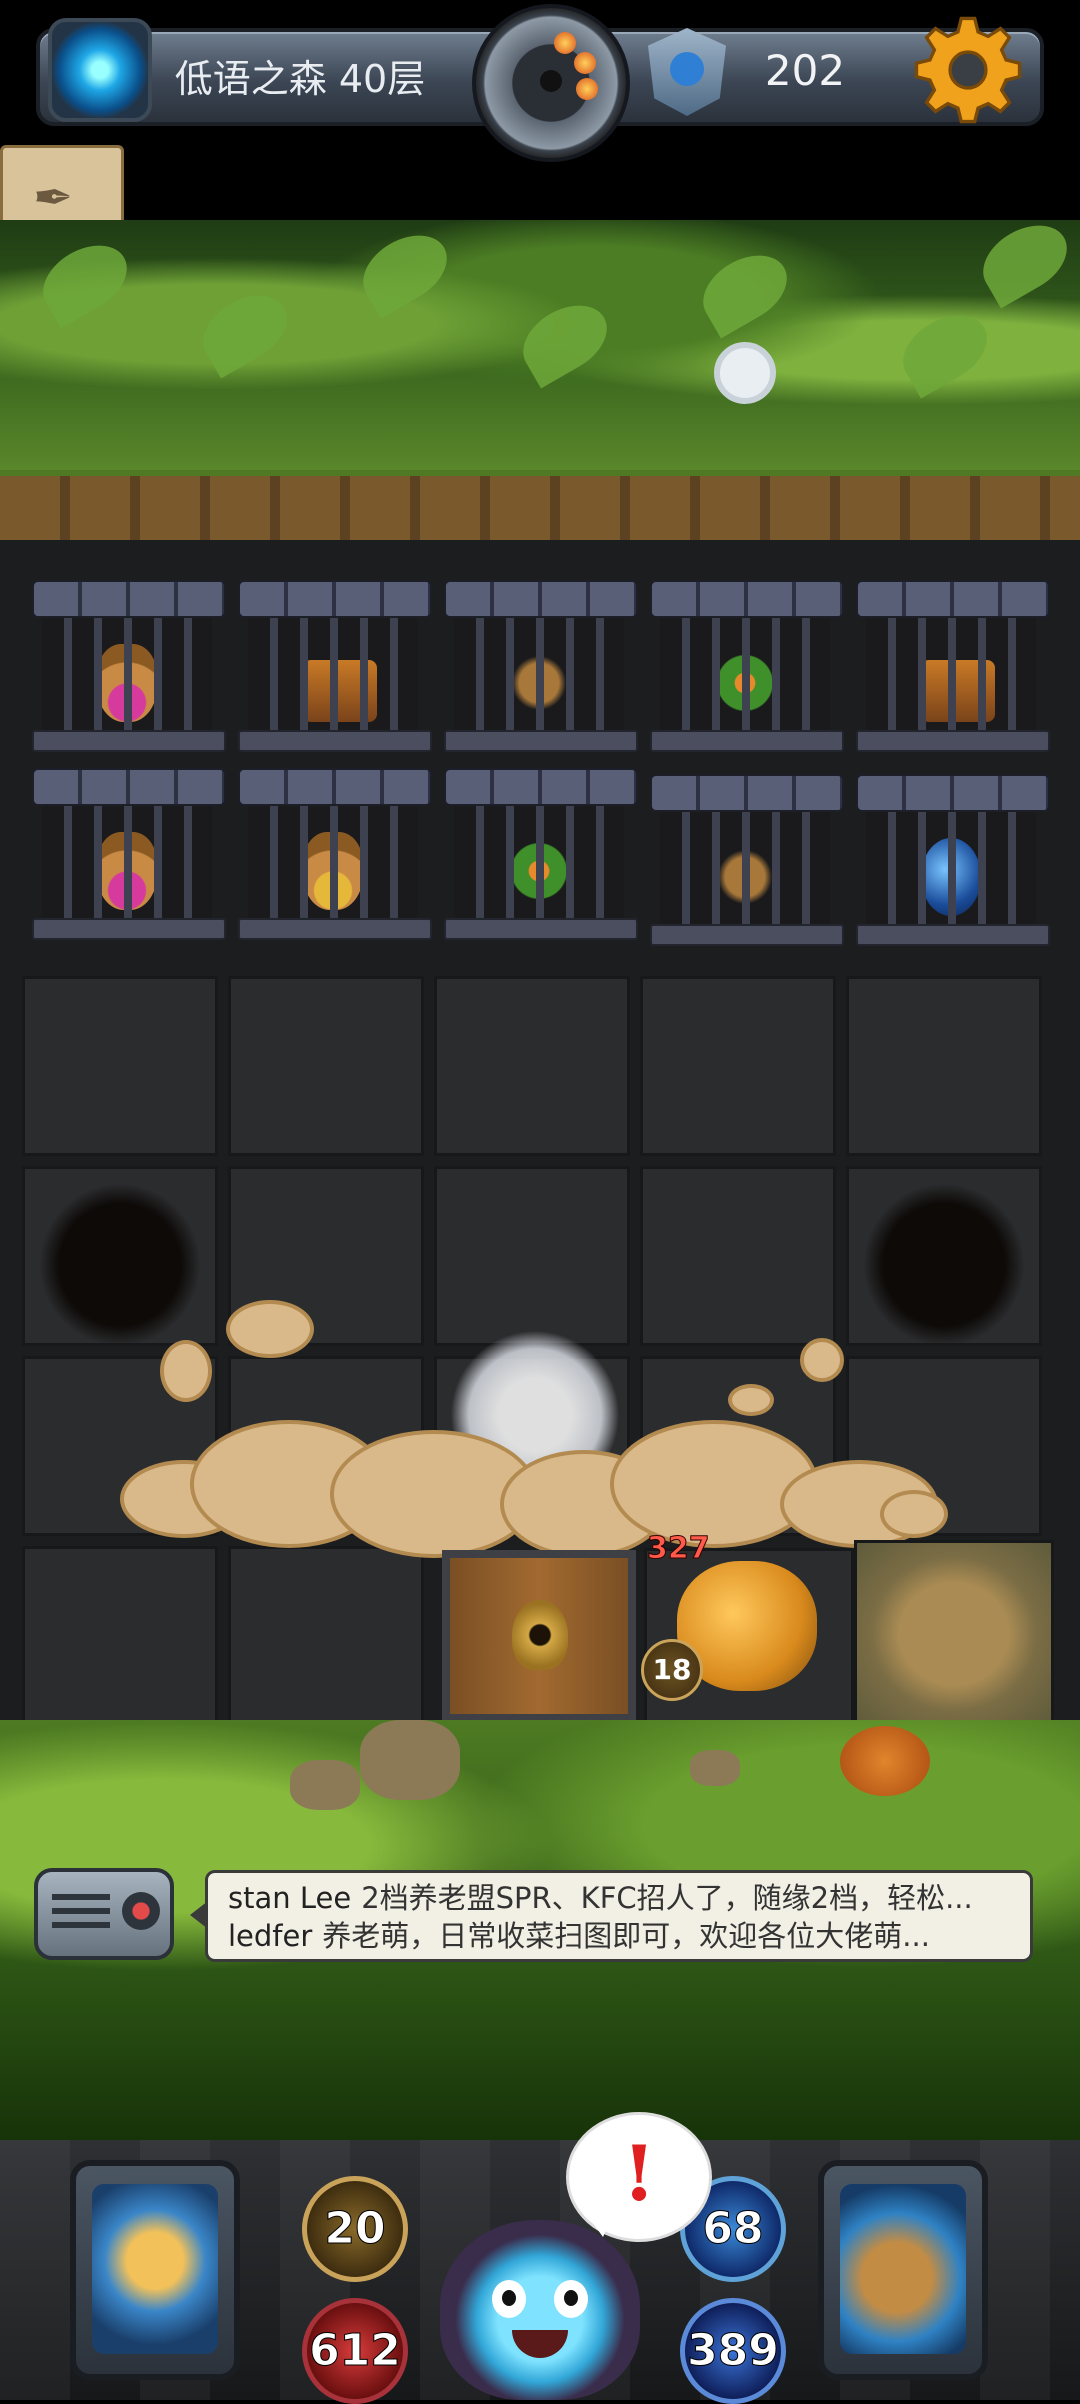 The image size is (1080, 2404). What do you see at coordinates (270, 1936) in the screenshot?
I see `chat-sender: ledfer` at bounding box center [270, 1936].